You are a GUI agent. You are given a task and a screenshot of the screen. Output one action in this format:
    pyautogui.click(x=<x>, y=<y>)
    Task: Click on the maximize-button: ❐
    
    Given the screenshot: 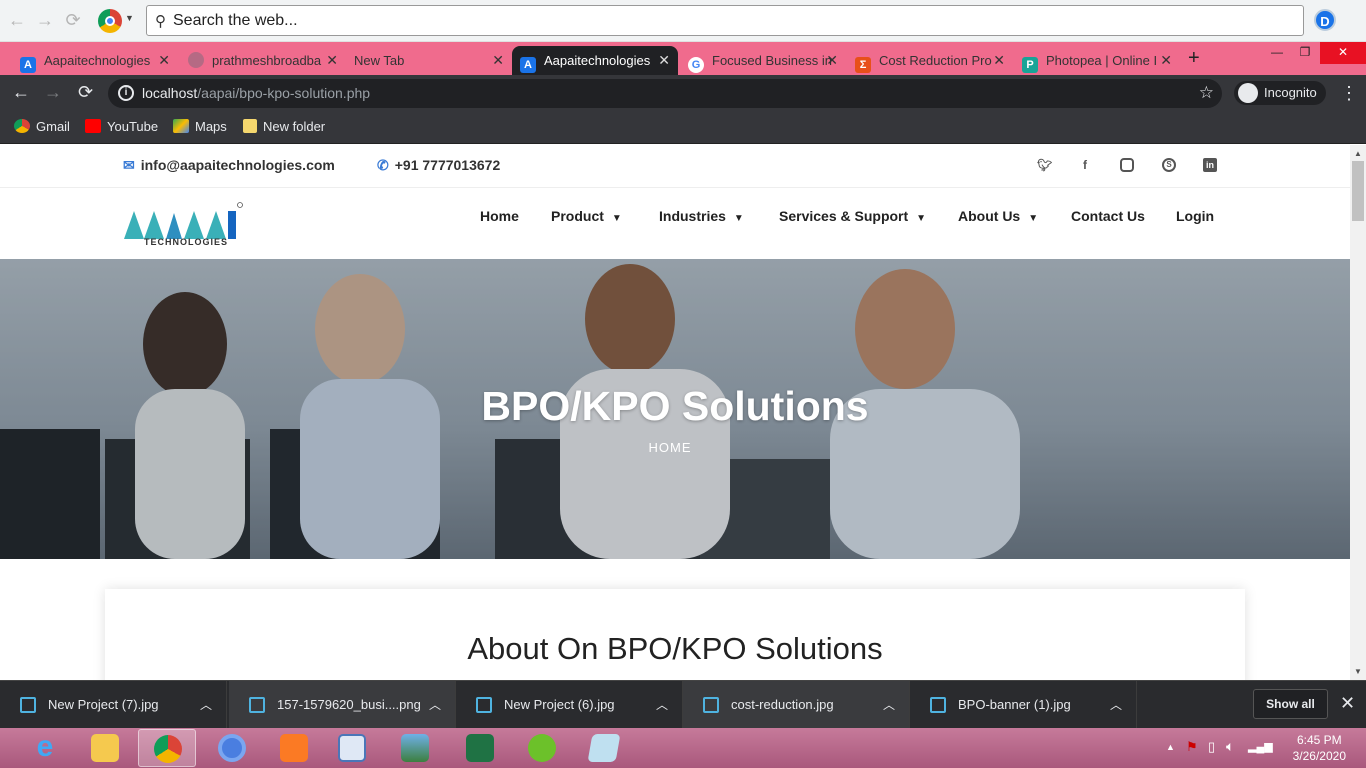 What is the action you would take?
    pyautogui.click(x=1305, y=53)
    